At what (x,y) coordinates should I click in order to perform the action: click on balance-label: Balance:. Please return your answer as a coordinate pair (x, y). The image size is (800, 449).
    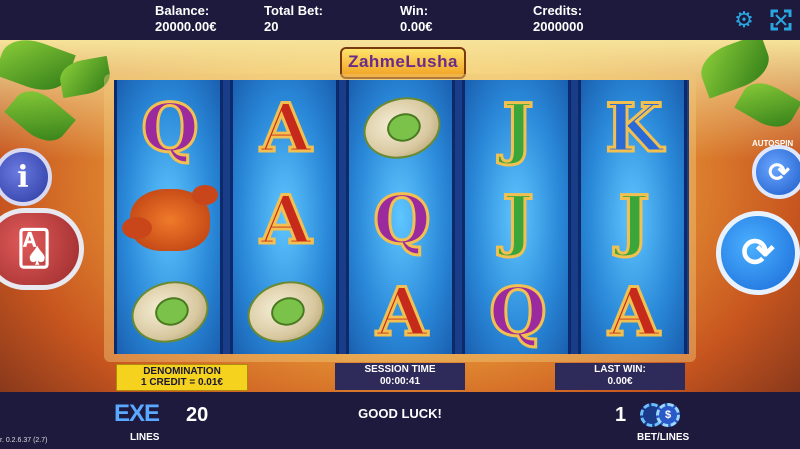
    Looking at the image, I should click on (182, 10).